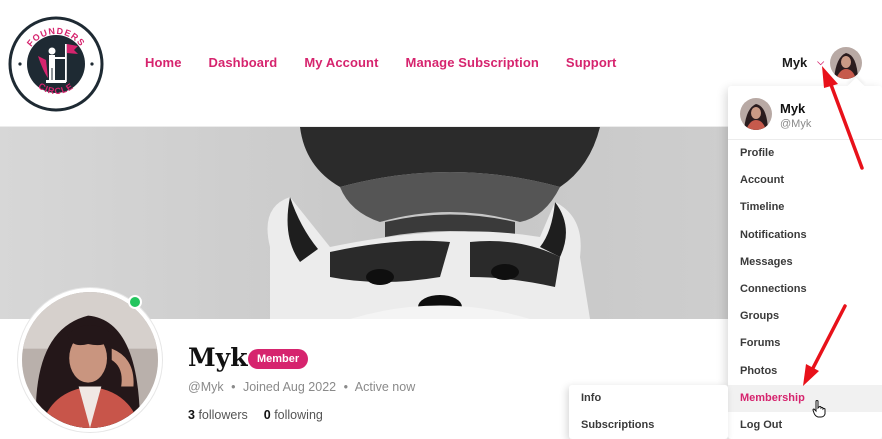 This screenshot has height=439, width=882. I want to click on online-status-indicator, so click(135, 302).